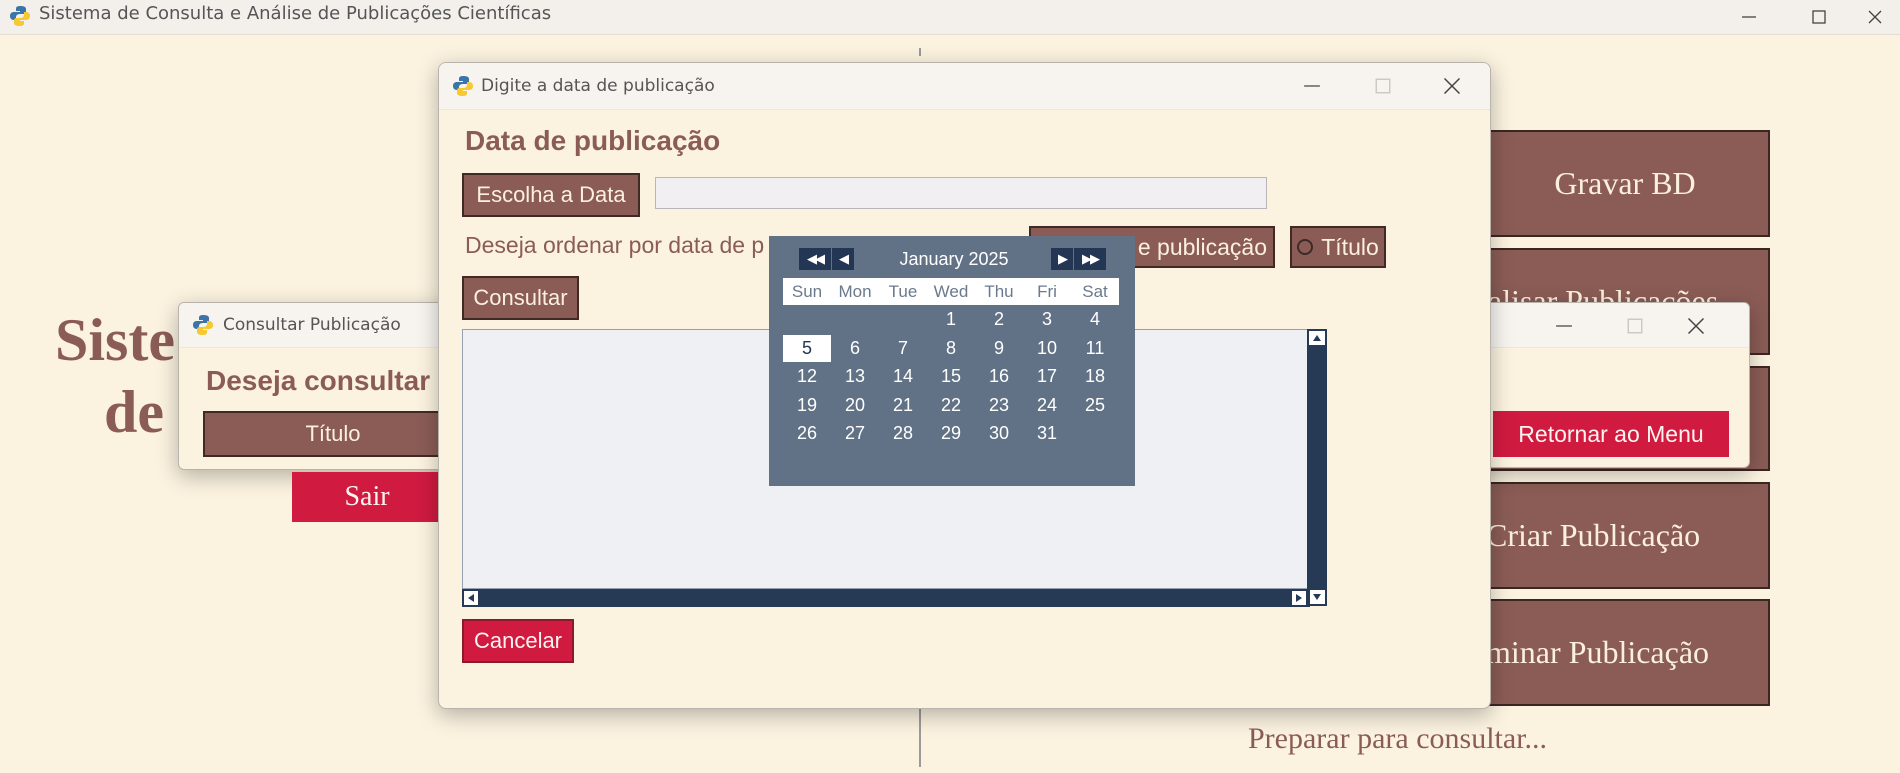 The width and height of the screenshot is (1900, 773). I want to click on back-dialog-close-button, so click(1696, 328).